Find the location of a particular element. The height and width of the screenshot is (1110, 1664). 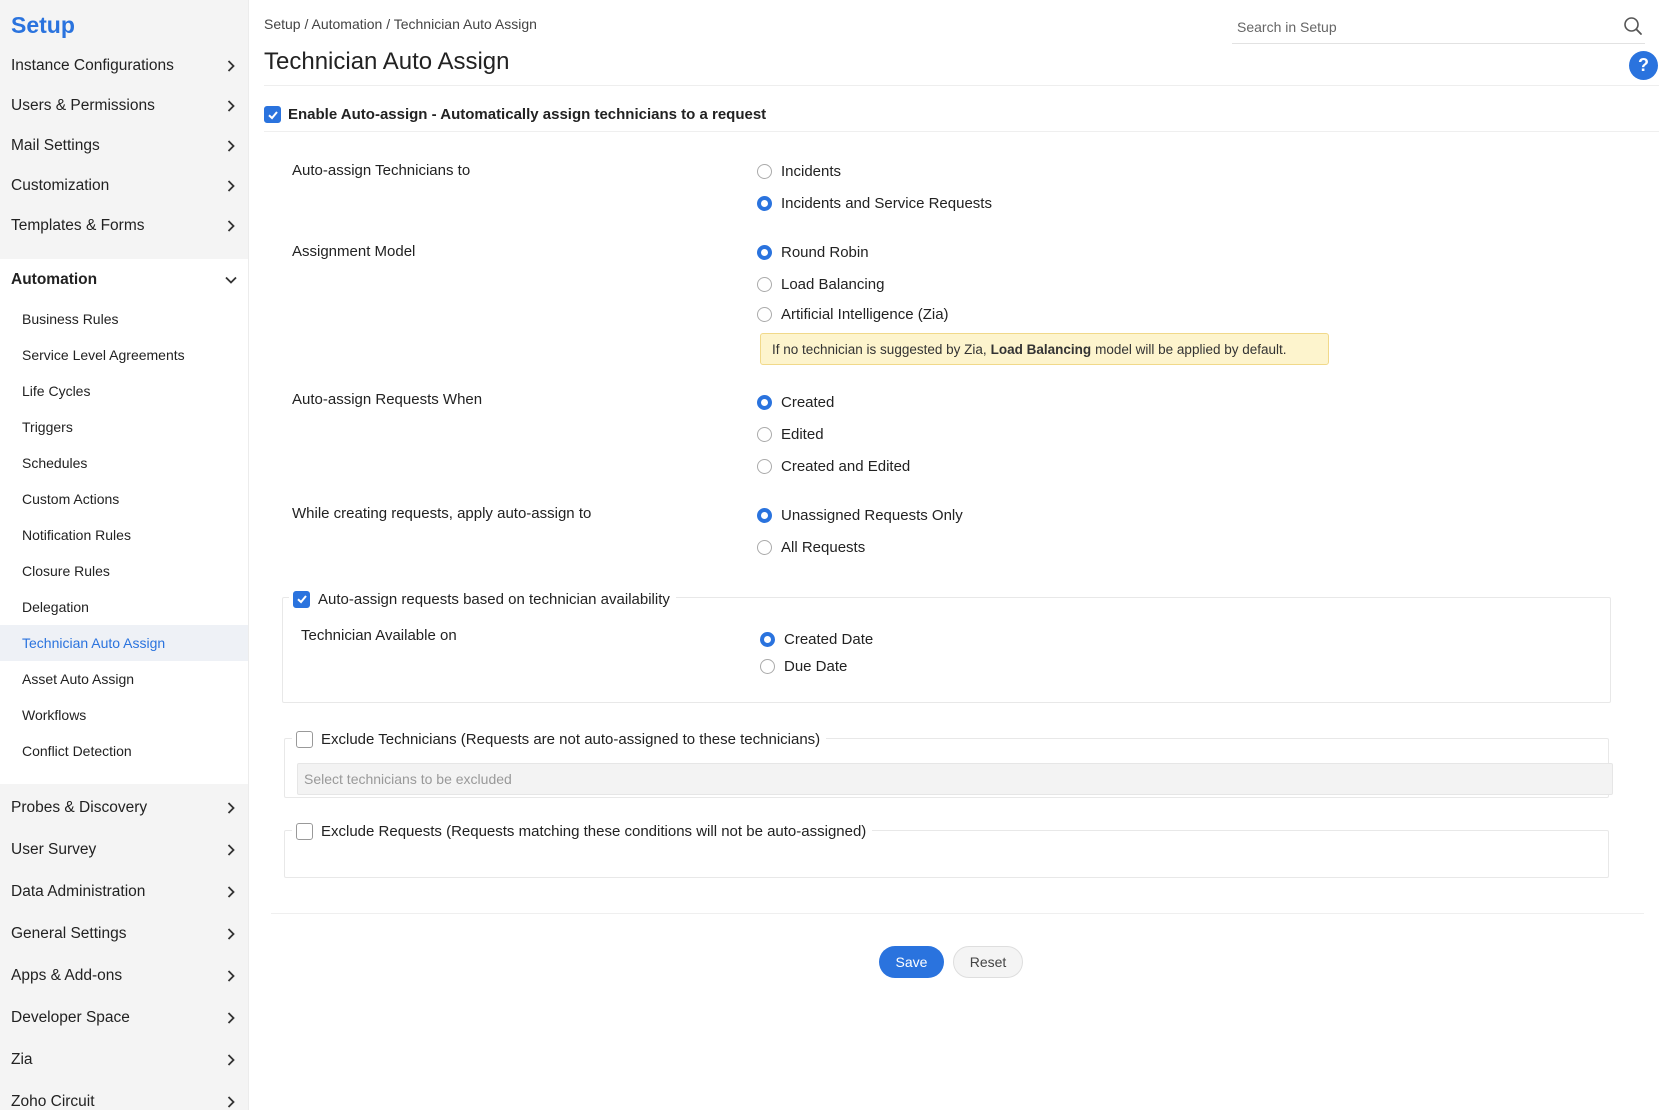

sidebar-subitem-technician-auto-assign: Technician Auto Assign is located at coordinates (124, 643).